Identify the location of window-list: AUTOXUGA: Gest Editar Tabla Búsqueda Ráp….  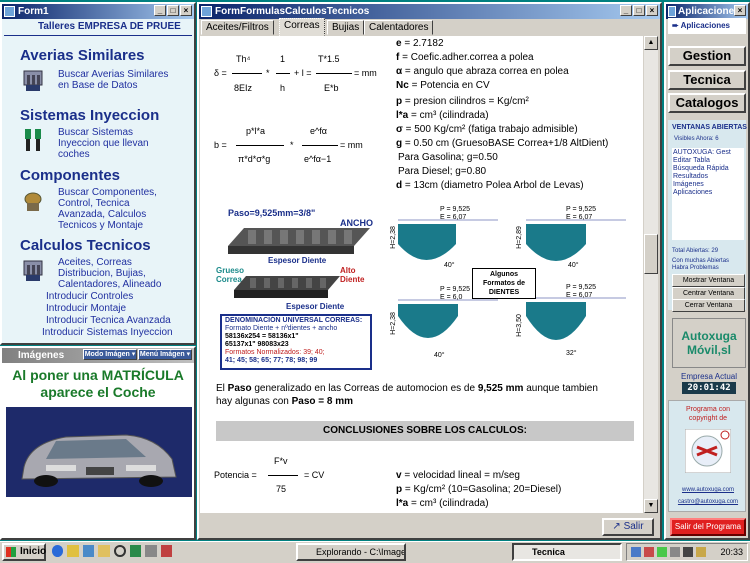
(708, 194).